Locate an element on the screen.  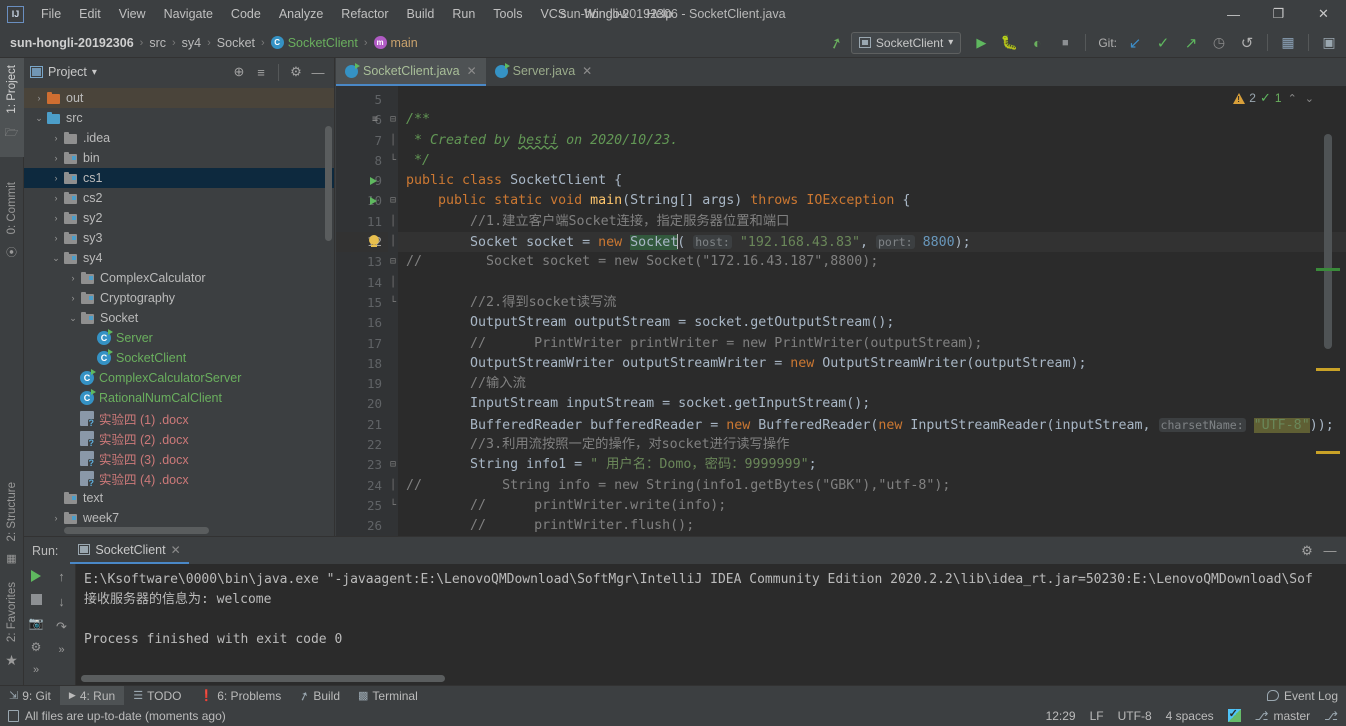
scroll-up-icon: ↑ is located at coordinates (61, 576).